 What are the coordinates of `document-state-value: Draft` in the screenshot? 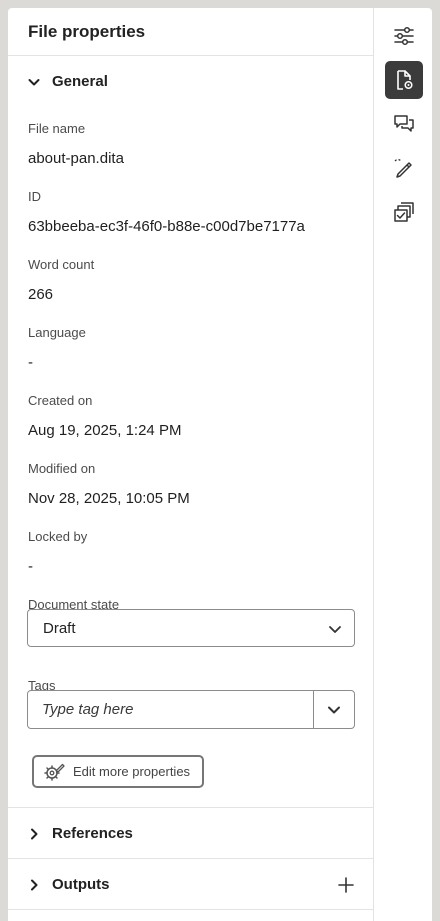 It's located at (59, 628).